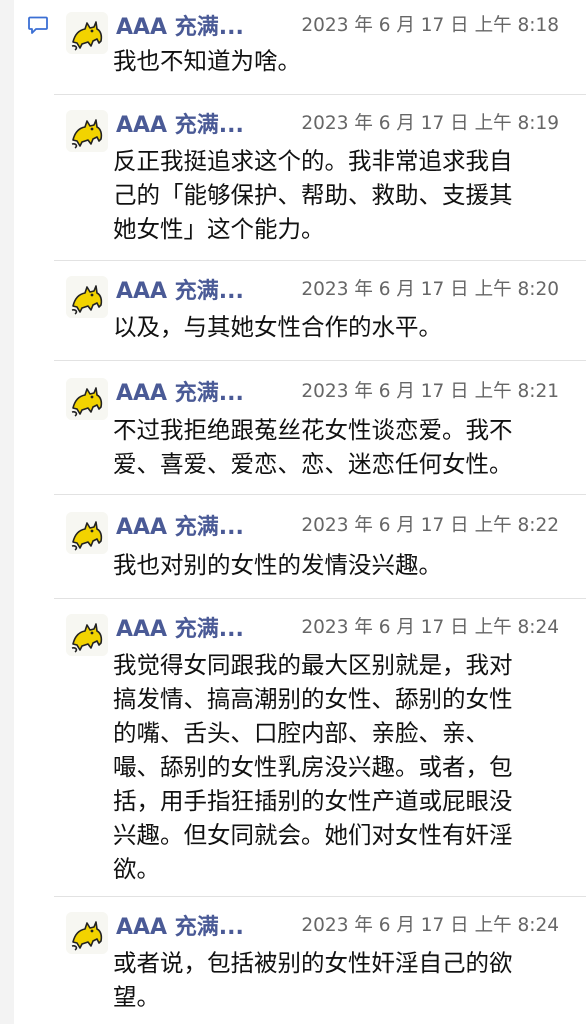 This screenshot has width=586, height=1024. Describe the element at coordinates (430, 123) in the screenshot. I see `timestamp: 2023 年 6 月 17 日 上午 8:19` at that location.